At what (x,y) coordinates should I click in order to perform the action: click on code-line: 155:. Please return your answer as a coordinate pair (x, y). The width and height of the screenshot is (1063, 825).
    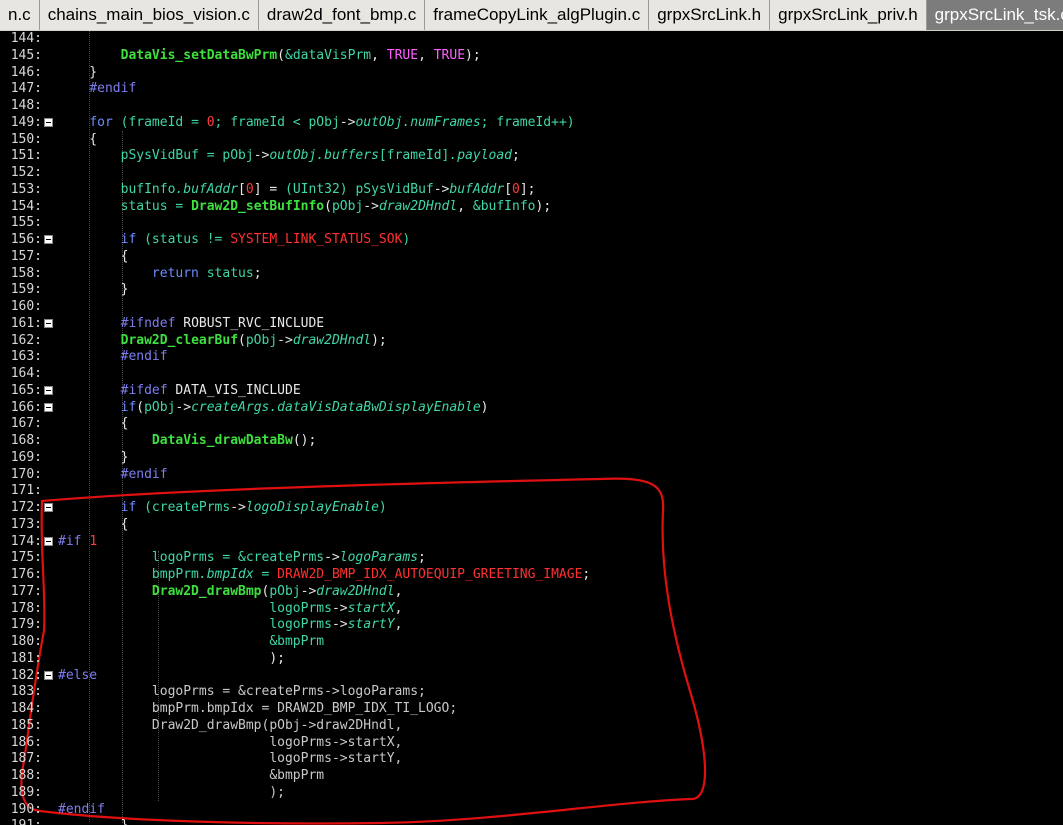
    Looking at the image, I should click on (531, 223).